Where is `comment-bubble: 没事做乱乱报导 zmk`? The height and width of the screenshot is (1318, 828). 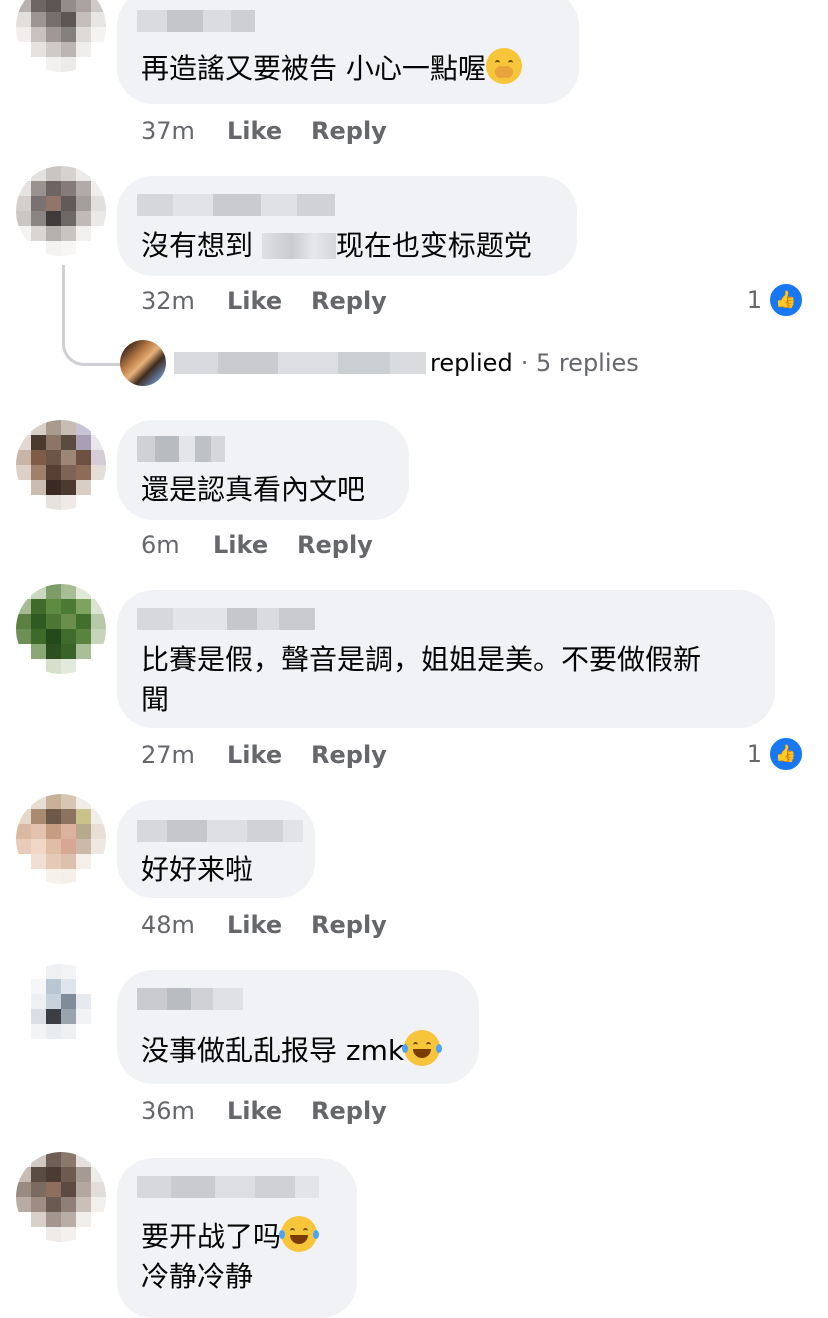
comment-bubble: 没事做乱乱报导 zmk is located at coordinates (298, 1027).